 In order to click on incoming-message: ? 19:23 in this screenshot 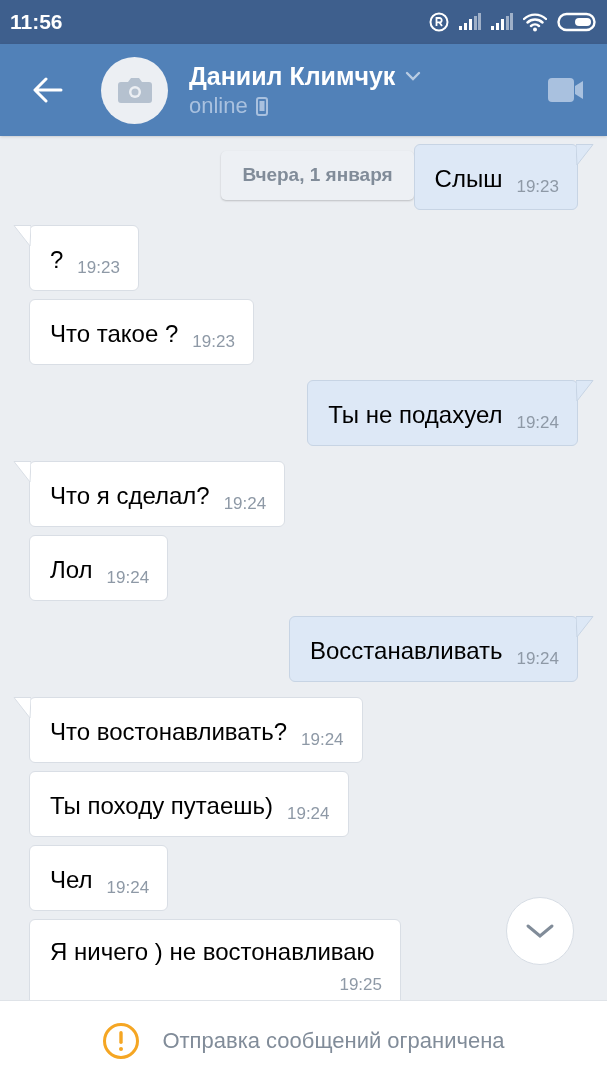, I will do `click(84, 258)`.